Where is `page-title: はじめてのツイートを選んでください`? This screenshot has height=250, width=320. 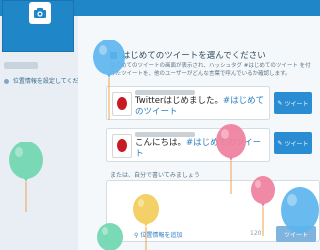
page-title: はじめてのツイートを選んでください is located at coordinates (188, 55).